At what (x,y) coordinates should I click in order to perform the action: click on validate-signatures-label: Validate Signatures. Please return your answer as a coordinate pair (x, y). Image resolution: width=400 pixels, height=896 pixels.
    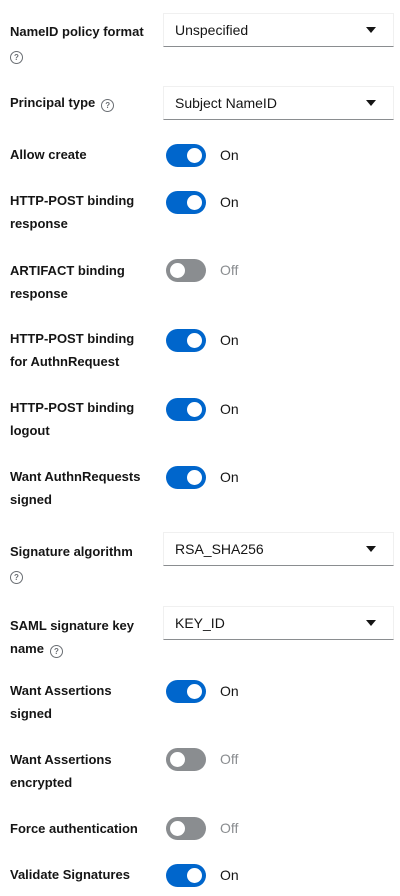
    Looking at the image, I should click on (70, 874).